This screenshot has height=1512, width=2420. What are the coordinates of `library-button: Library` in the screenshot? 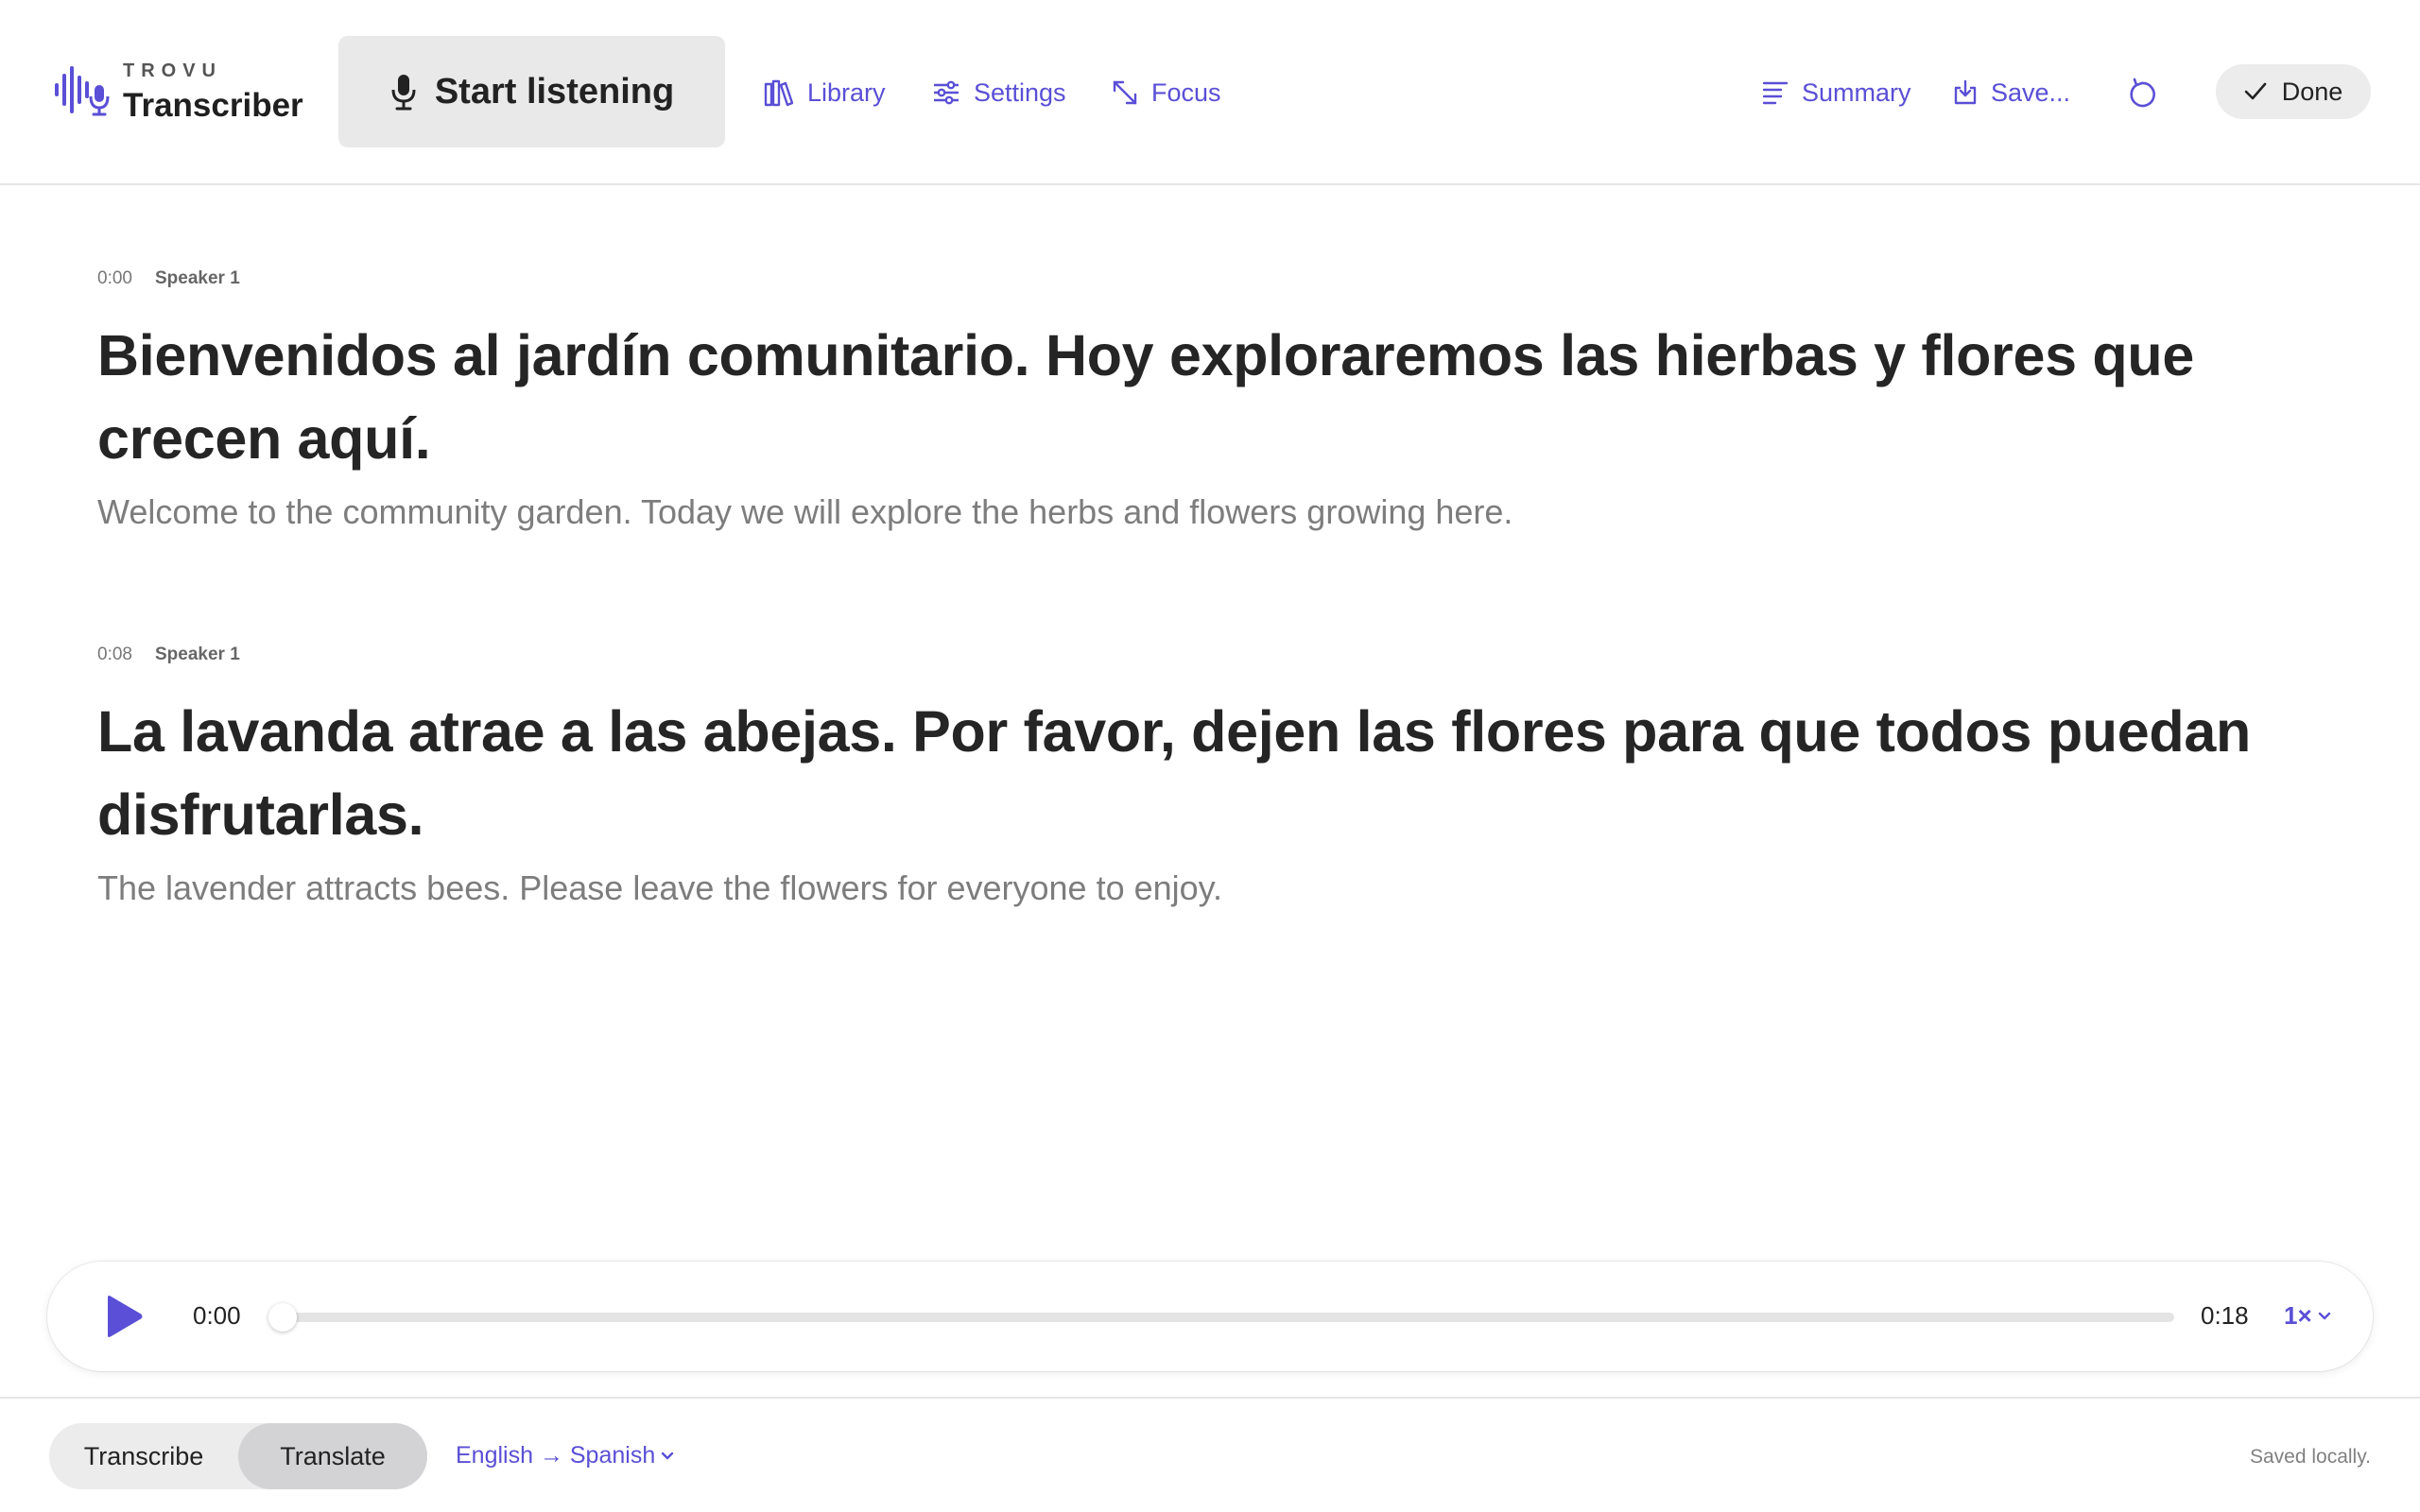 It's located at (825, 93).